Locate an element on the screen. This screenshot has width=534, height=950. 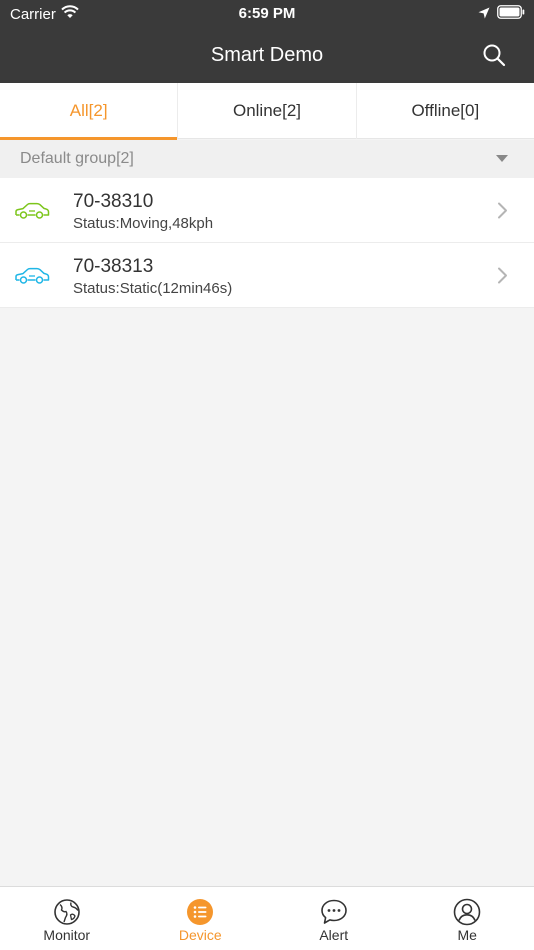
page-title: Smart Demo is located at coordinates (267, 55).